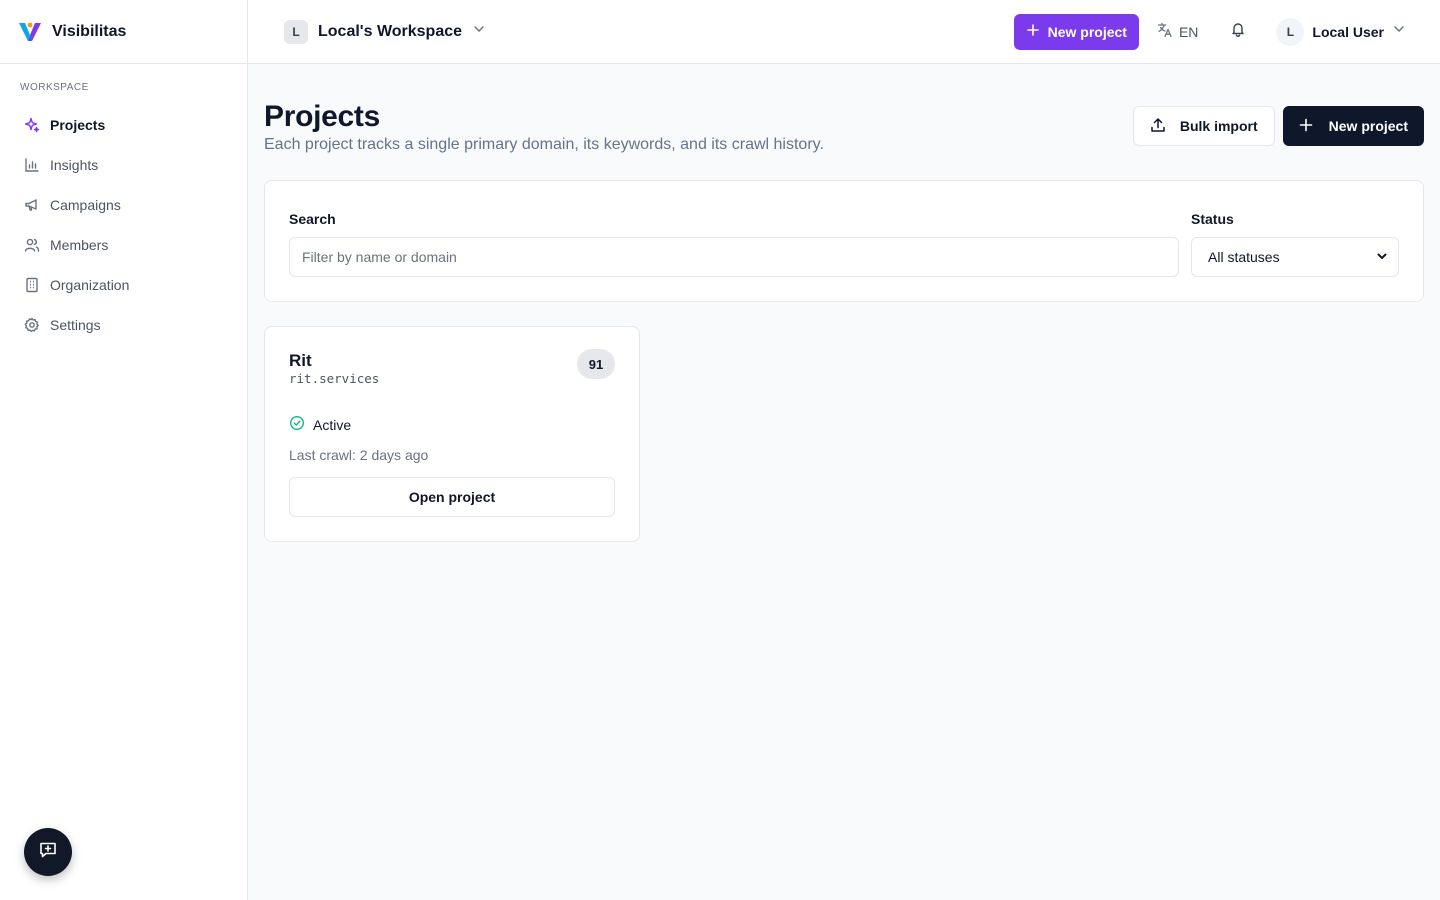 Image resolution: width=1440 pixels, height=900 pixels. I want to click on megaphone-icon, so click(32, 205).